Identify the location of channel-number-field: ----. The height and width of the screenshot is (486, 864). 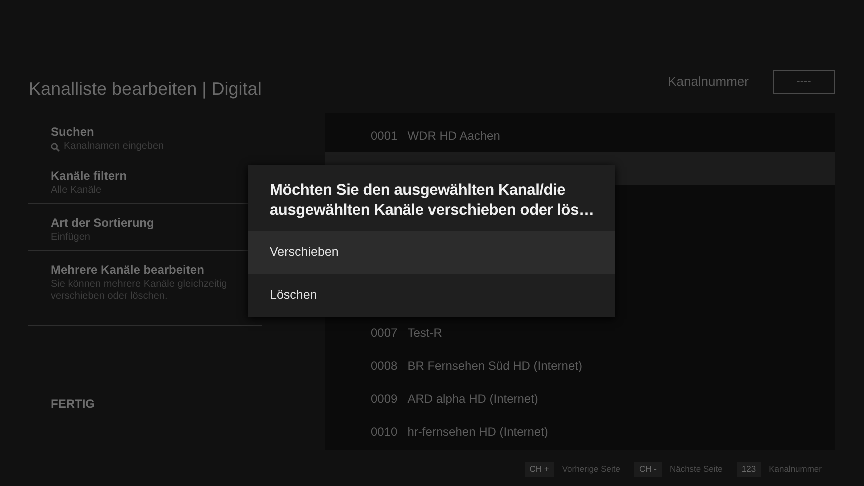
(804, 82).